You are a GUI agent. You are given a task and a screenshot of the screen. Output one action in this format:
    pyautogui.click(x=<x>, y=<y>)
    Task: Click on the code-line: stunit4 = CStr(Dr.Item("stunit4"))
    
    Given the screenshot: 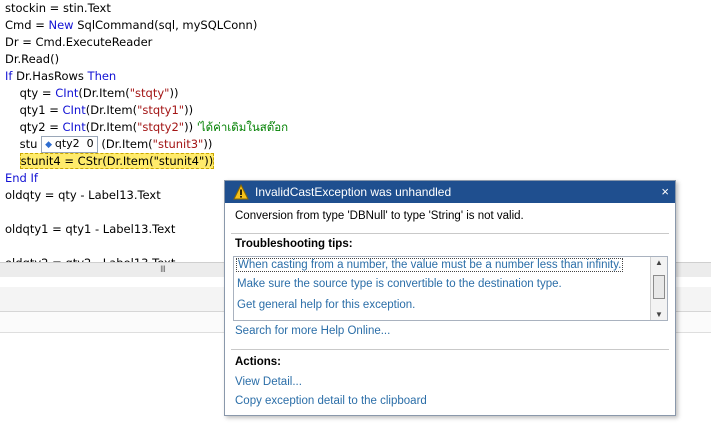 What is the action you would take?
    pyautogui.click(x=110, y=161)
    